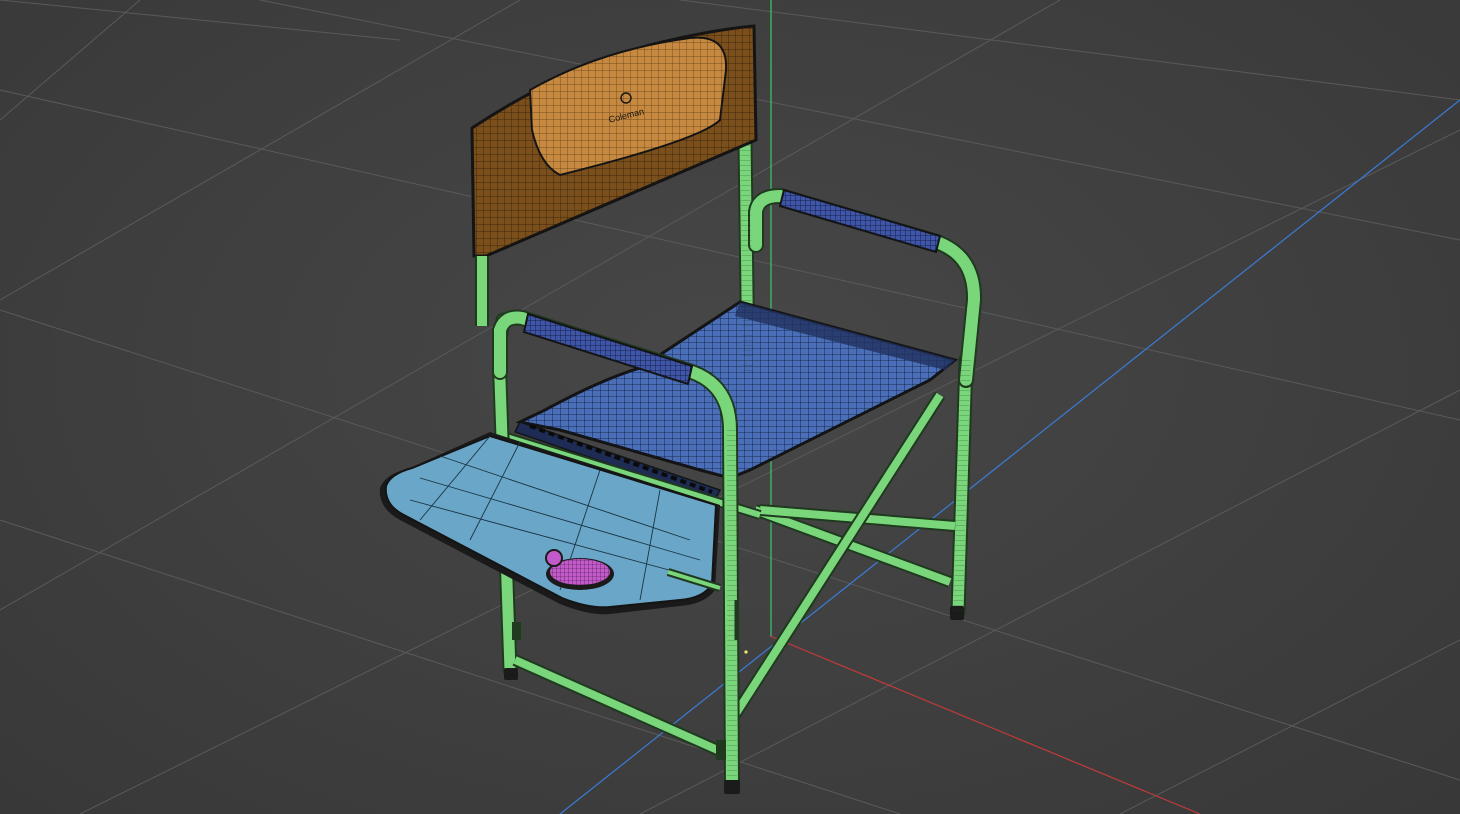  I want to click on x-axis, so click(985, 724).